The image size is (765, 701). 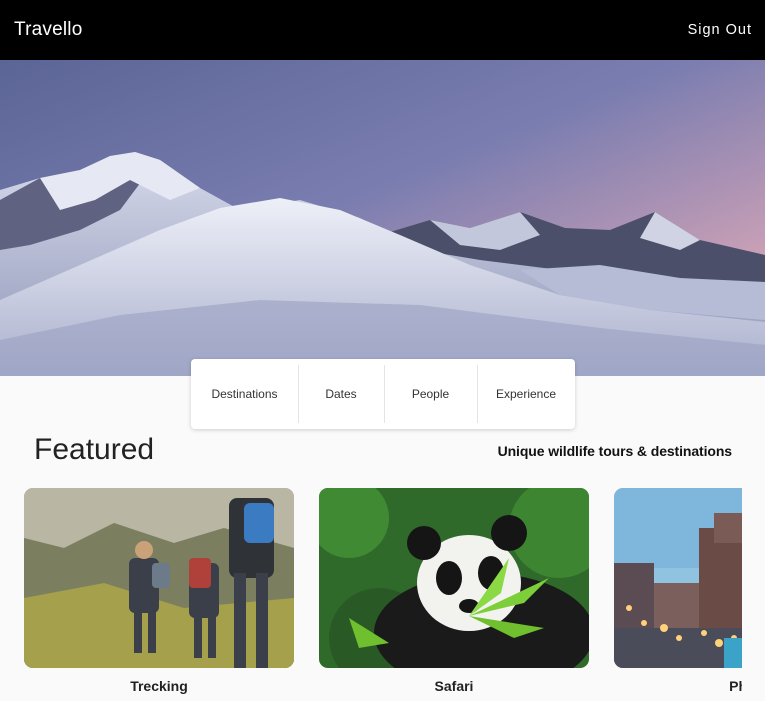 What do you see at coordinates (341, 394) in the screenshot?
I see `dates-filter: Dates` at bounding box center [341, 394].